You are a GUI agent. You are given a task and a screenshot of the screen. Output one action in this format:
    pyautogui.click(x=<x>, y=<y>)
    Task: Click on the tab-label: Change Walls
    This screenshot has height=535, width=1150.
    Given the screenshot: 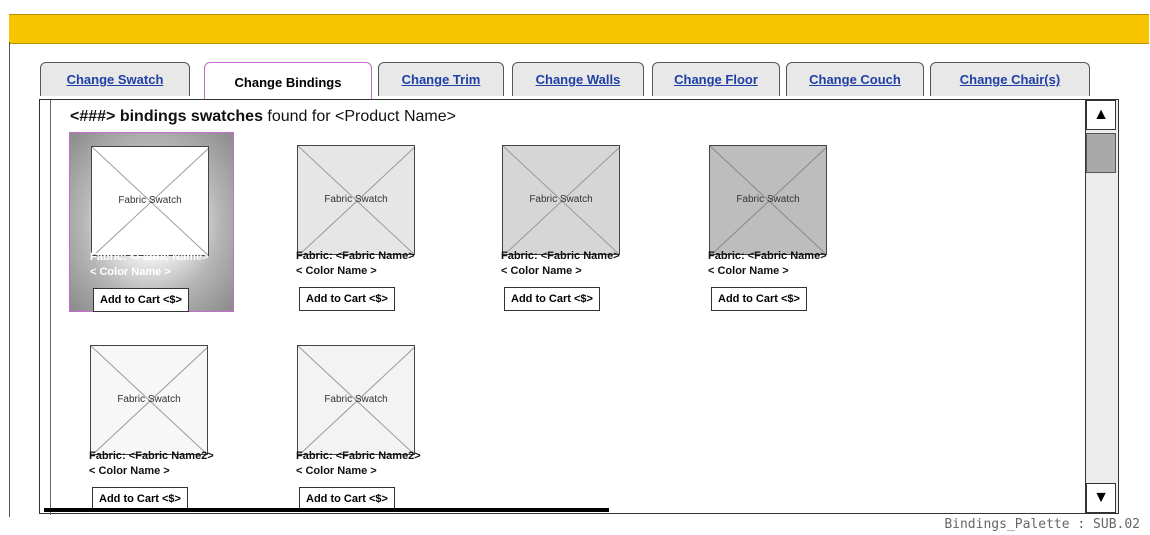 What is the action you would take?
    pyautogui.click(x=578, y=79)
    